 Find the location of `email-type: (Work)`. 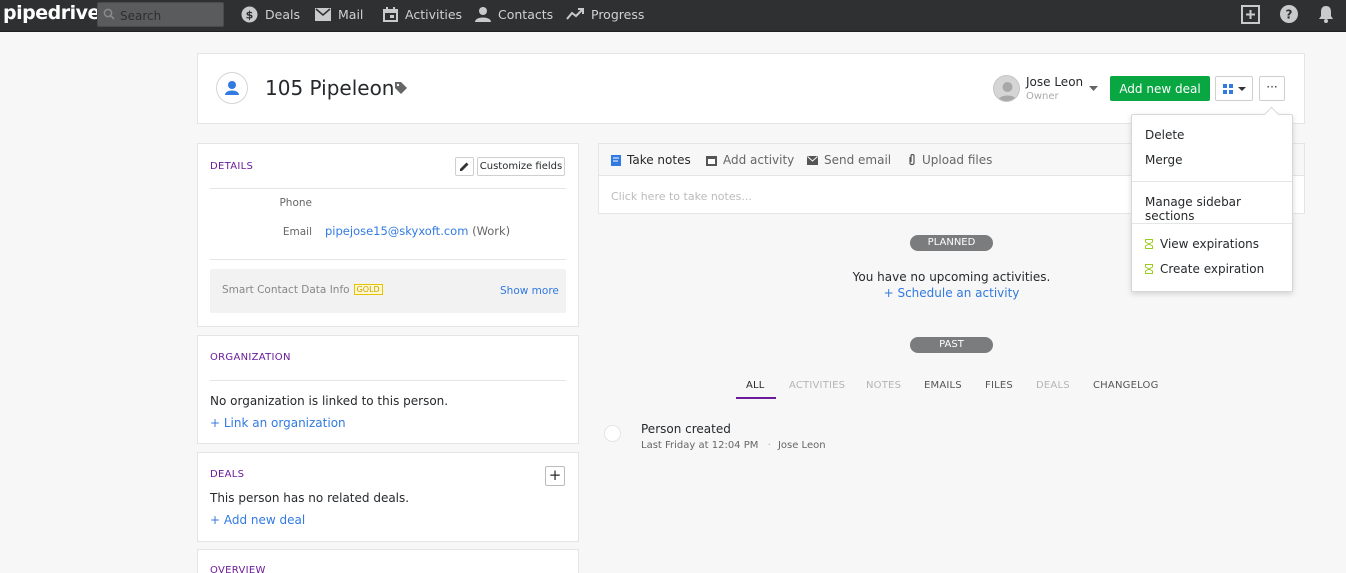

email-type: (Work) is located at coordinates (491, 231).